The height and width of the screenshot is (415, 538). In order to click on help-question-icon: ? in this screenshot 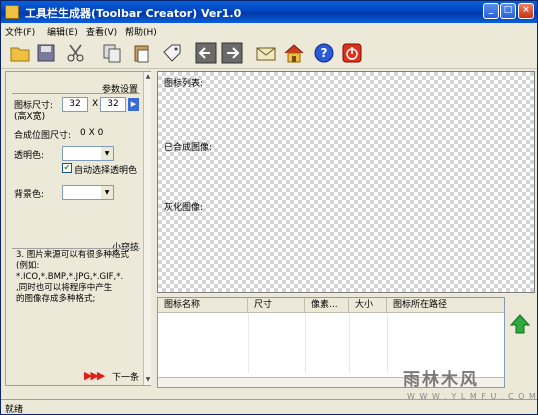, I will do `click(324, 53)`.